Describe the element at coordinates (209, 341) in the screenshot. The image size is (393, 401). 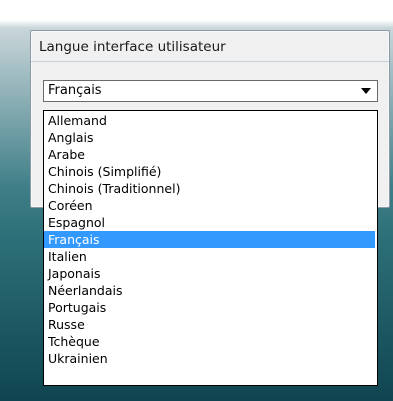
I see `language-option: Tchèque` at that location.